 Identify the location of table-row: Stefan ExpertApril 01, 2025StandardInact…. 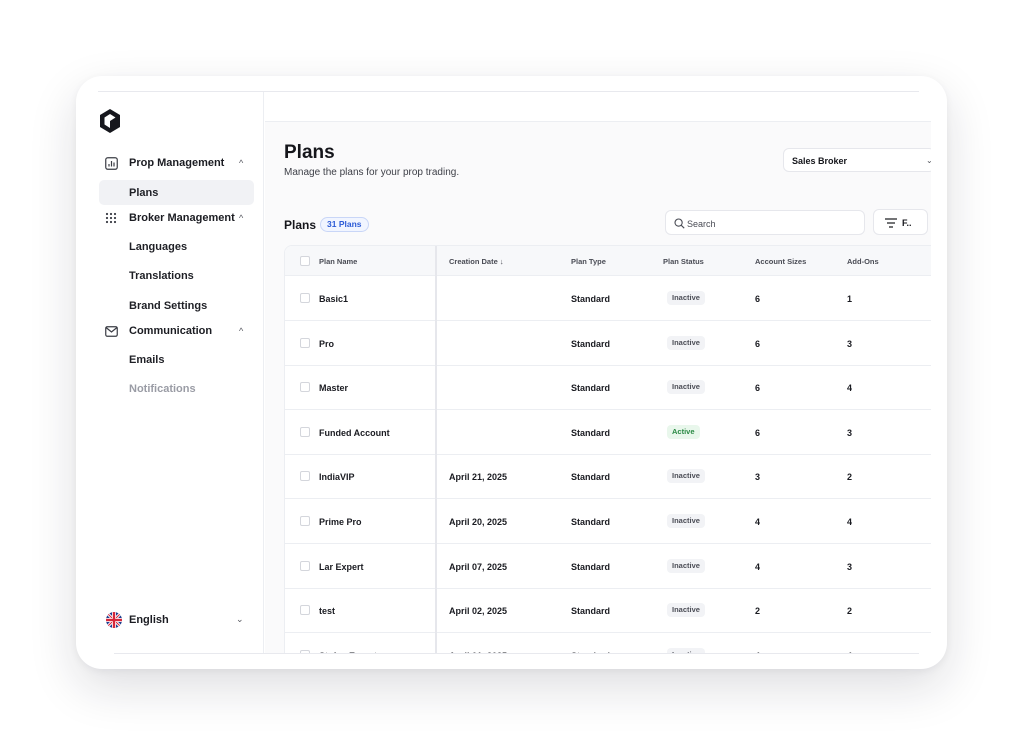
(608, 643).